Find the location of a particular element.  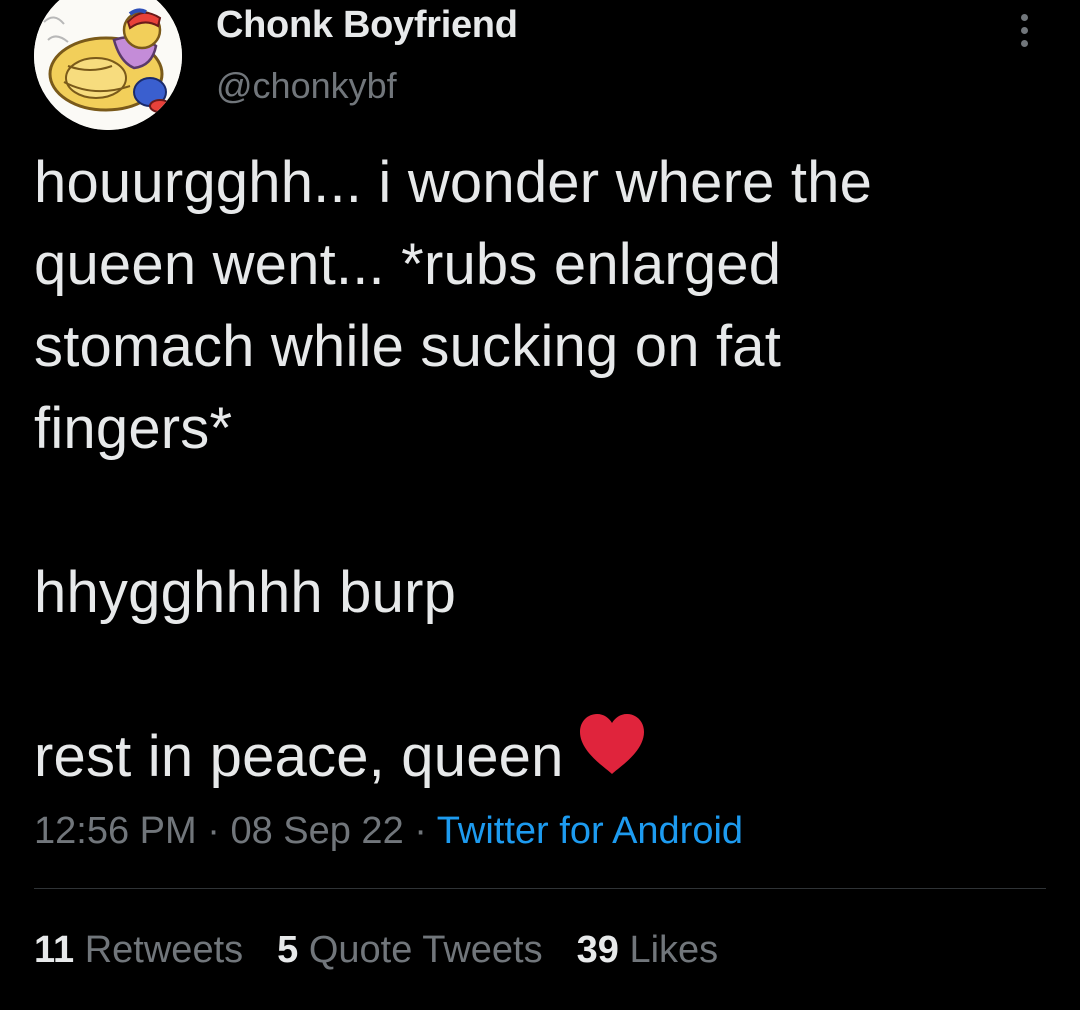

tweet-text-line: queen went... *rubs enlarged is located at coordinates (408, 264).